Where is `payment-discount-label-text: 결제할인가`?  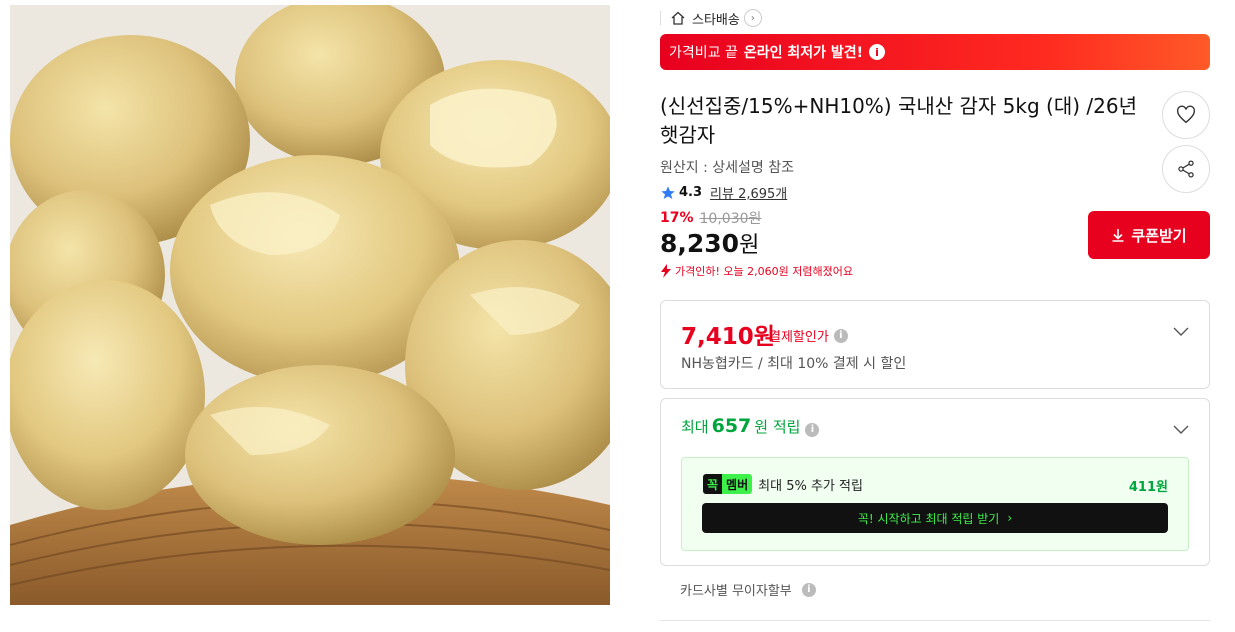
payment-discount-label-text: 결제할인가 is located at coordinates (799, 337).